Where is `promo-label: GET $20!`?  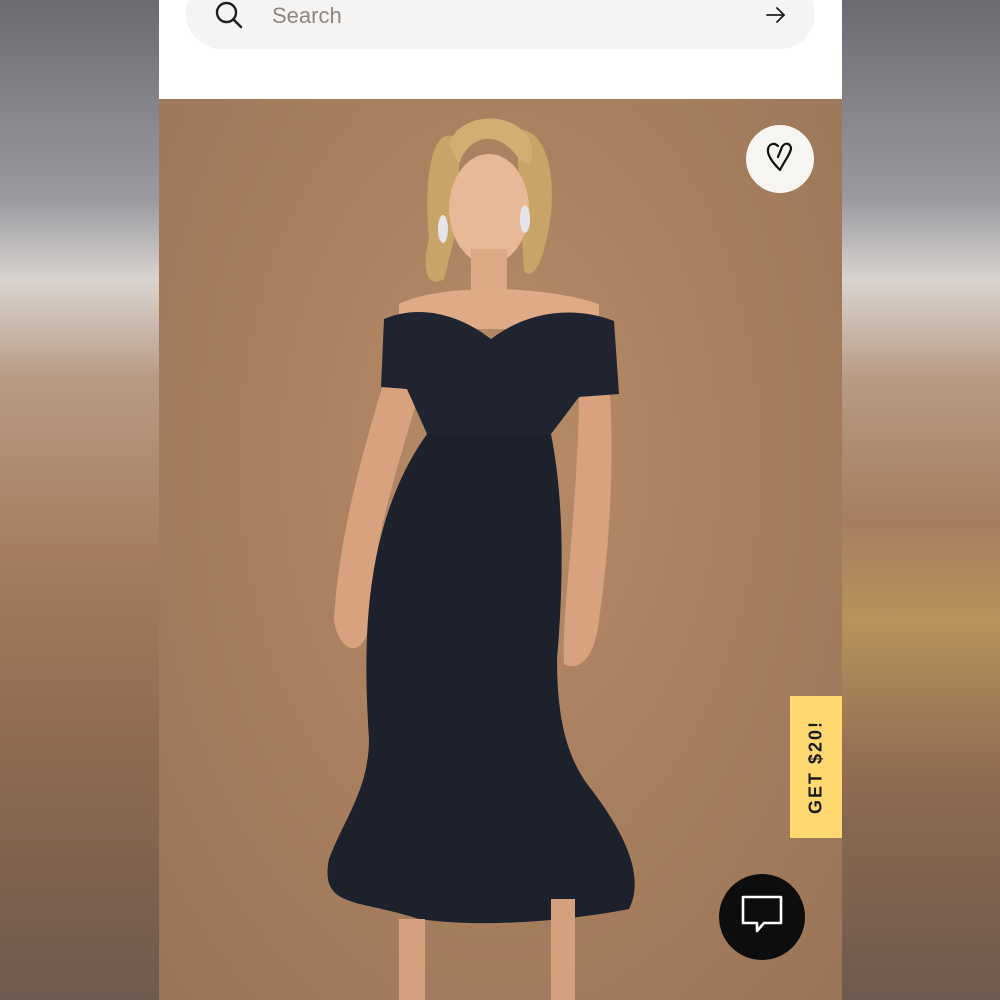 promo-label: GET $20! is located at coordinates (815, 767).